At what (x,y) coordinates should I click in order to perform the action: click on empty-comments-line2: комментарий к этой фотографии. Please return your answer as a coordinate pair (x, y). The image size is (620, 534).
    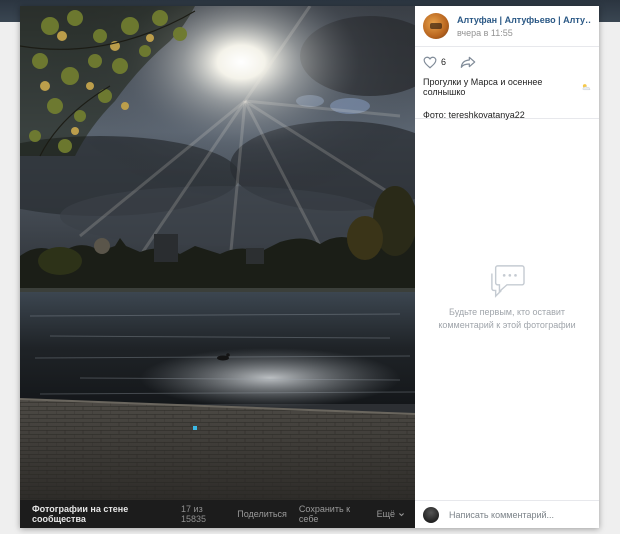
    Looking at the image, I should click on (507, 325).